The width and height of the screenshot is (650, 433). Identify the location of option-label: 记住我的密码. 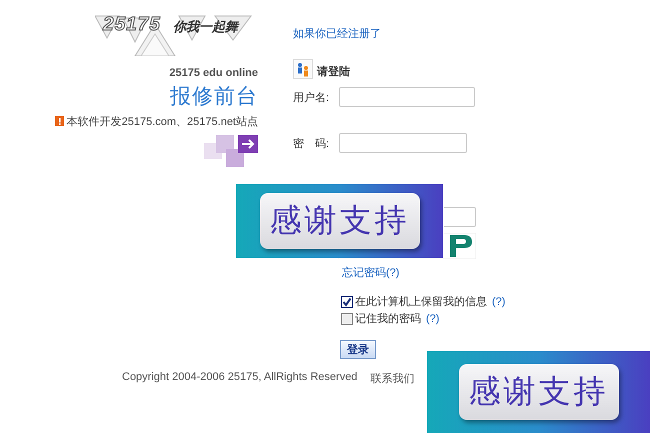
(388, 319).